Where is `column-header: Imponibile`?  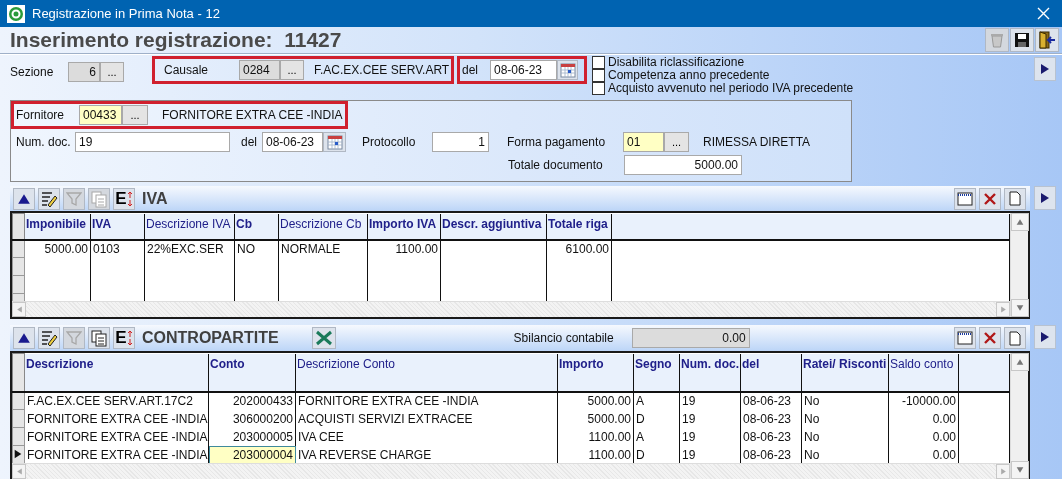
column-header: Imponibile is located at coordinates (57, 226).